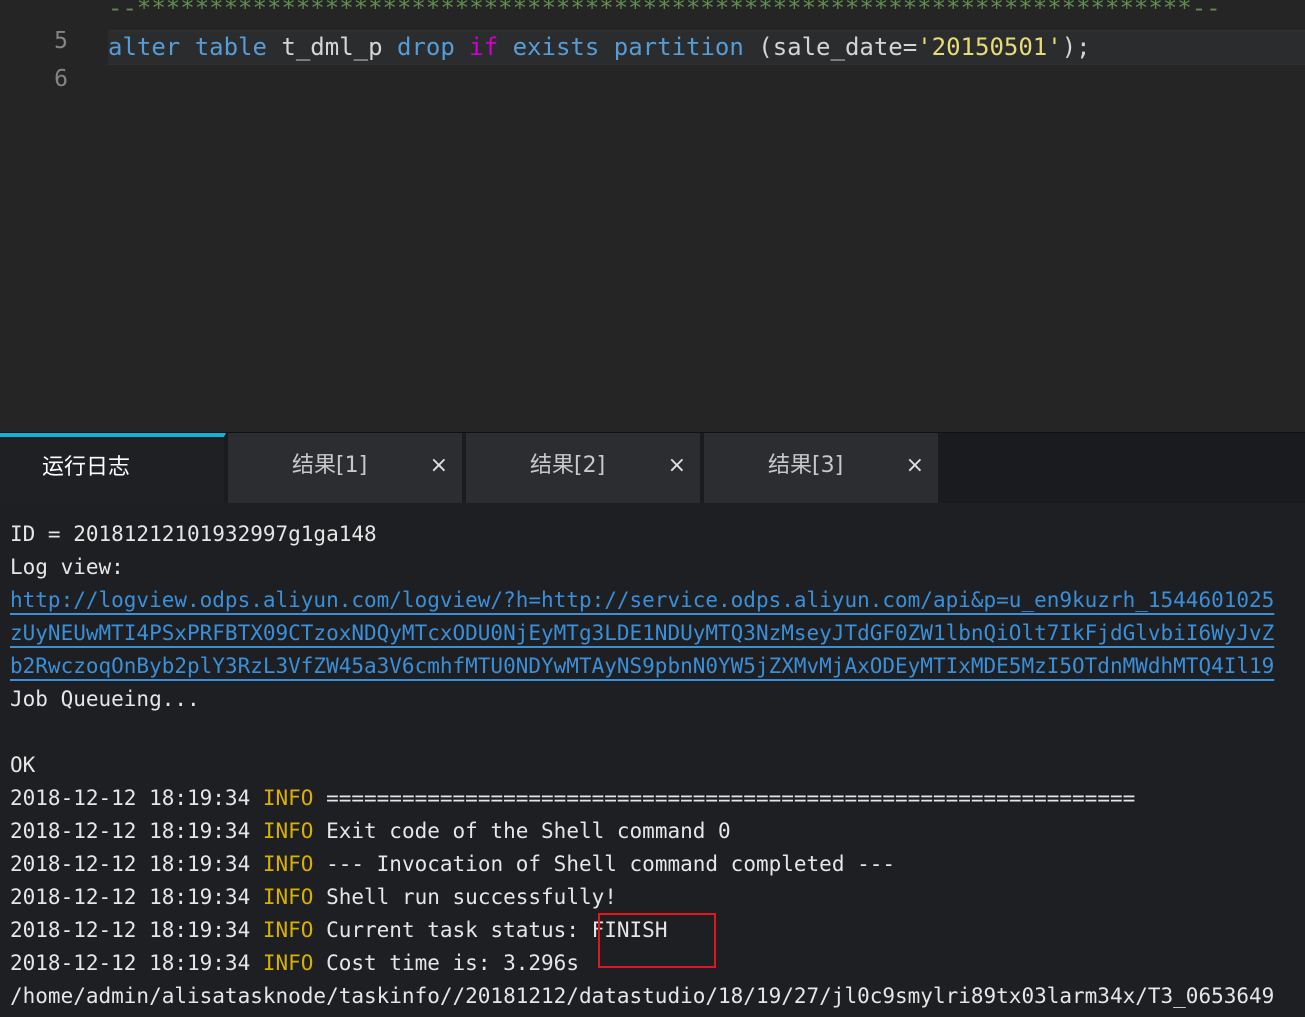 The image size is (1305, 1017). I want to click on keyword-table: table, so click(230, 47).